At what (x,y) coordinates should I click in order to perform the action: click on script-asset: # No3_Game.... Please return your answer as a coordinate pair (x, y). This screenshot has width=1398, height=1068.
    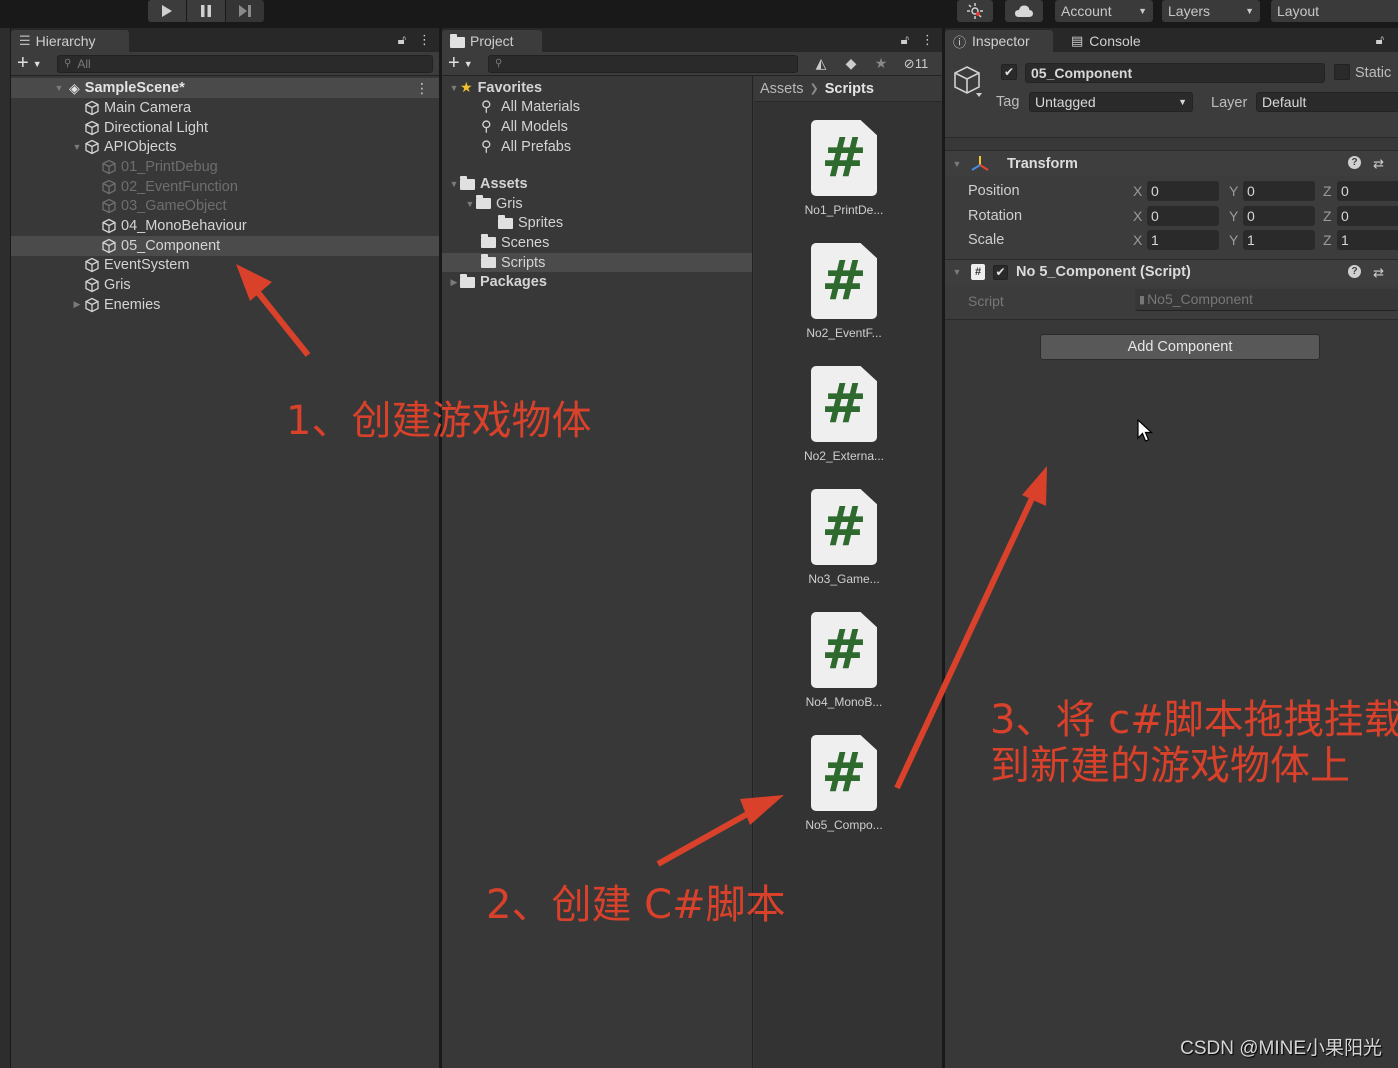
    Looking at the image, I should click on (844, 537).